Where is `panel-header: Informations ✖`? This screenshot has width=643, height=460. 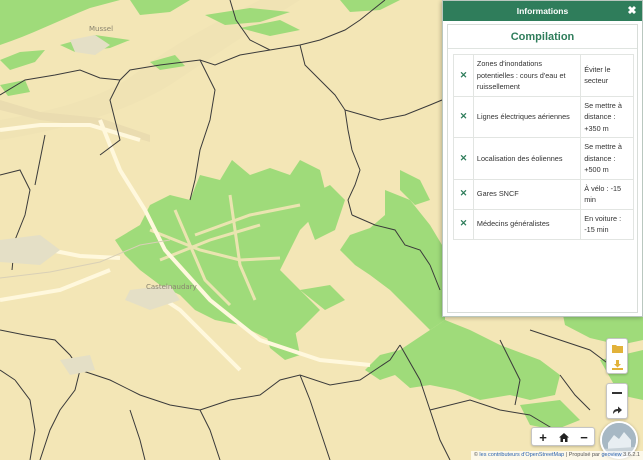
panel-header: Informations ✖ is located at coordinates (542, 11).